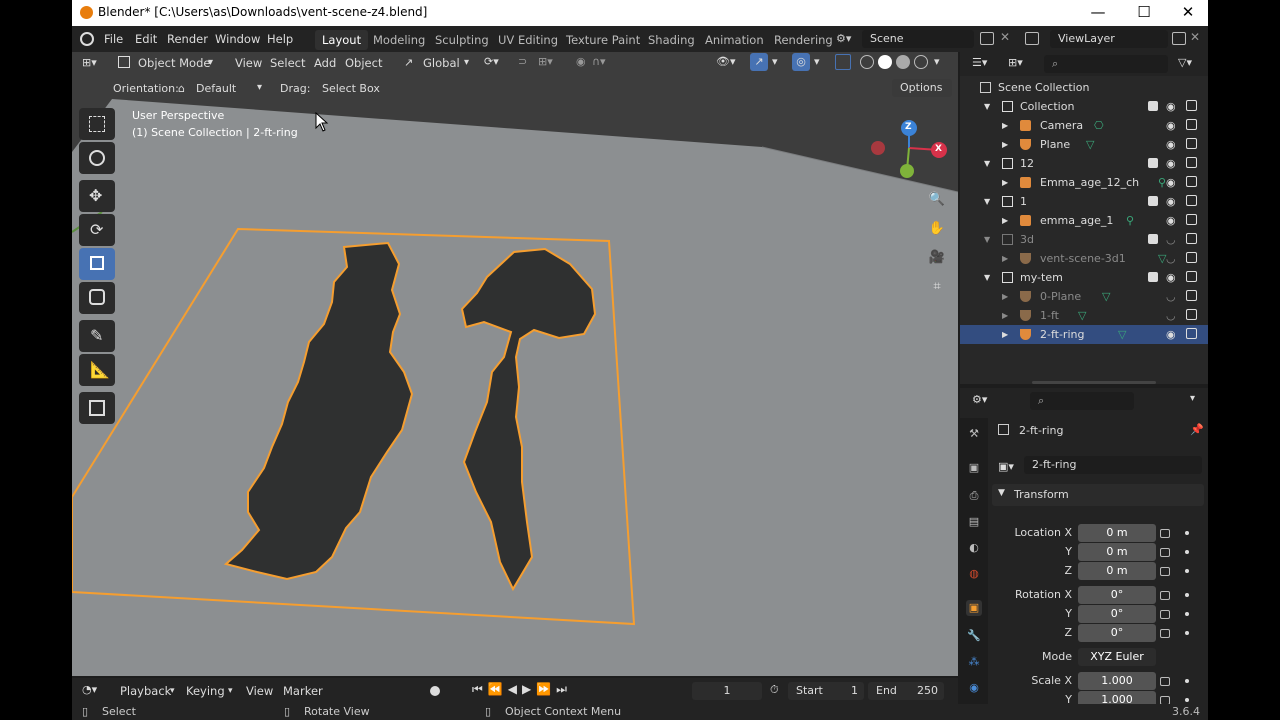 The image size is (1280, 720). Describe the element at coordinates (603, 40) in the screenshot. I see `tab-texture-paint: Texture Paint` at that location.